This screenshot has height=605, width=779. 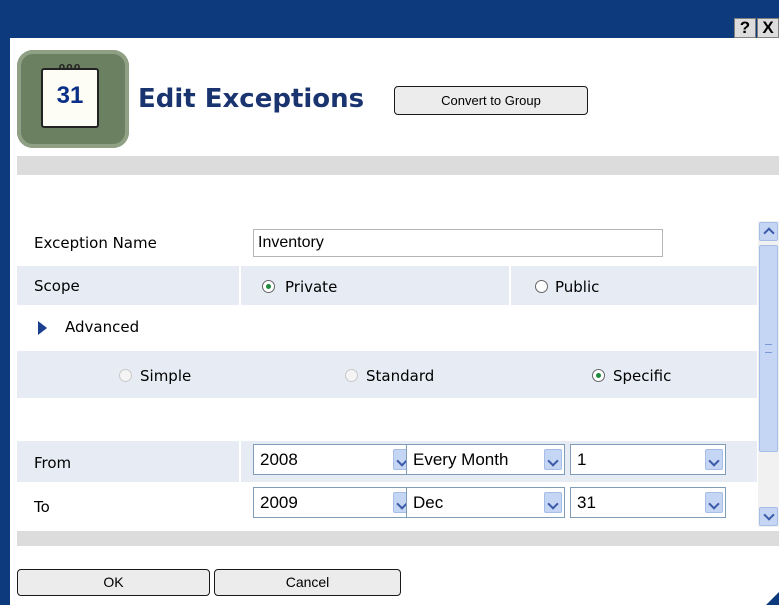 I want to click on mode-row: Simple Standard Specific, so click(x=387, y=374).